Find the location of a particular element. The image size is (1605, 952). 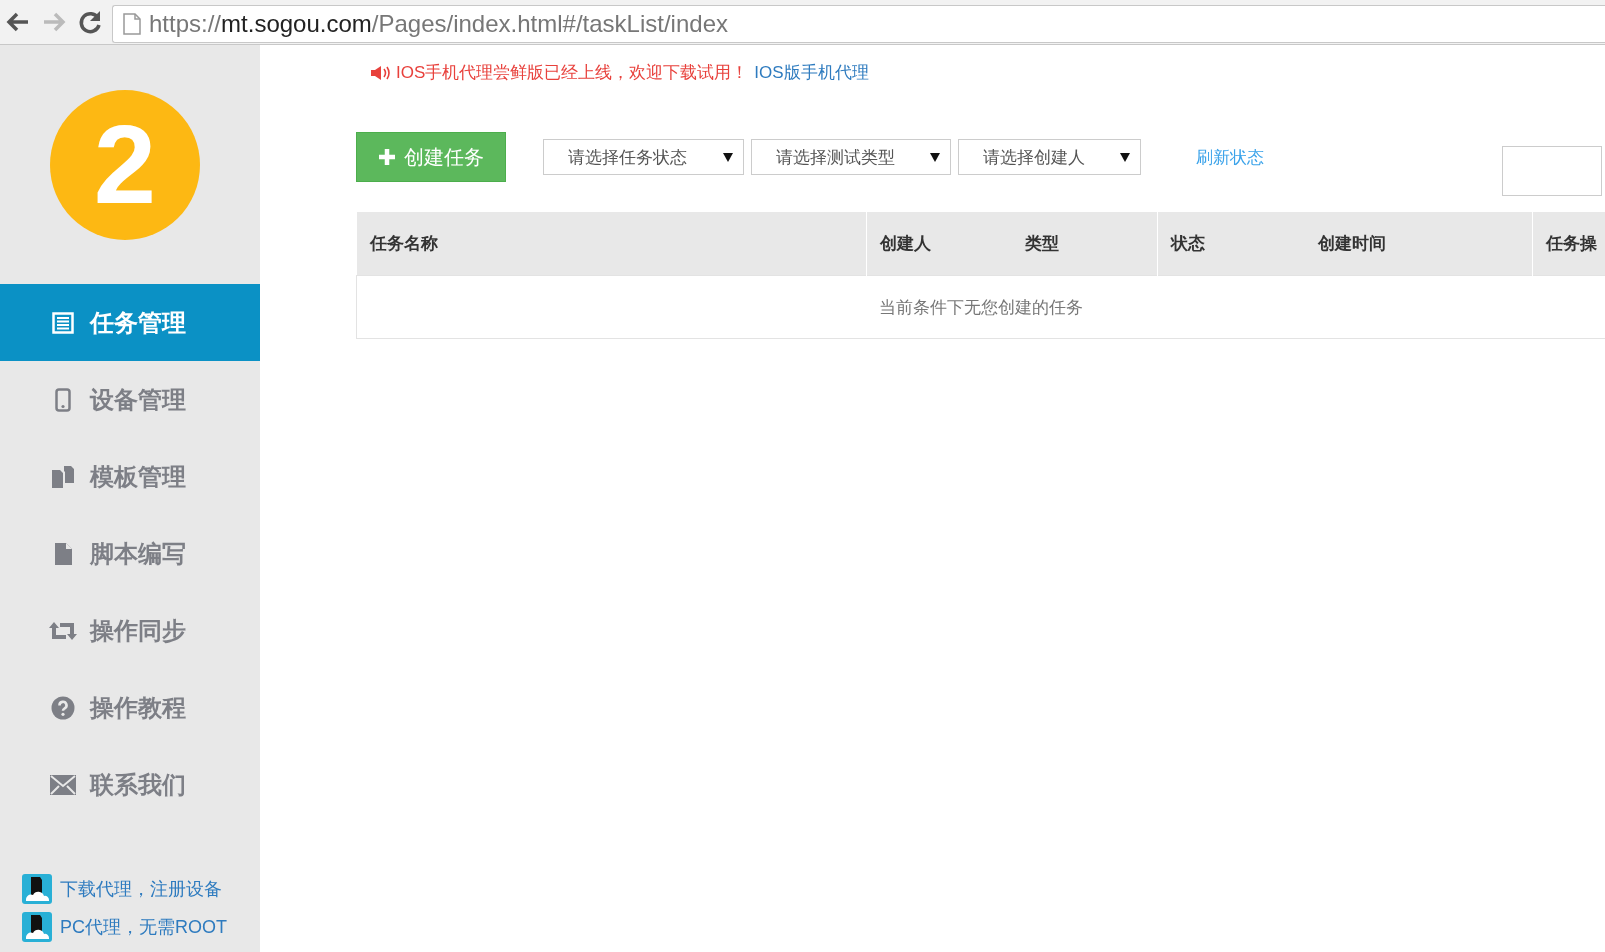

download-link: 下载代理，注册设备 is located at coordinates (141, 889).